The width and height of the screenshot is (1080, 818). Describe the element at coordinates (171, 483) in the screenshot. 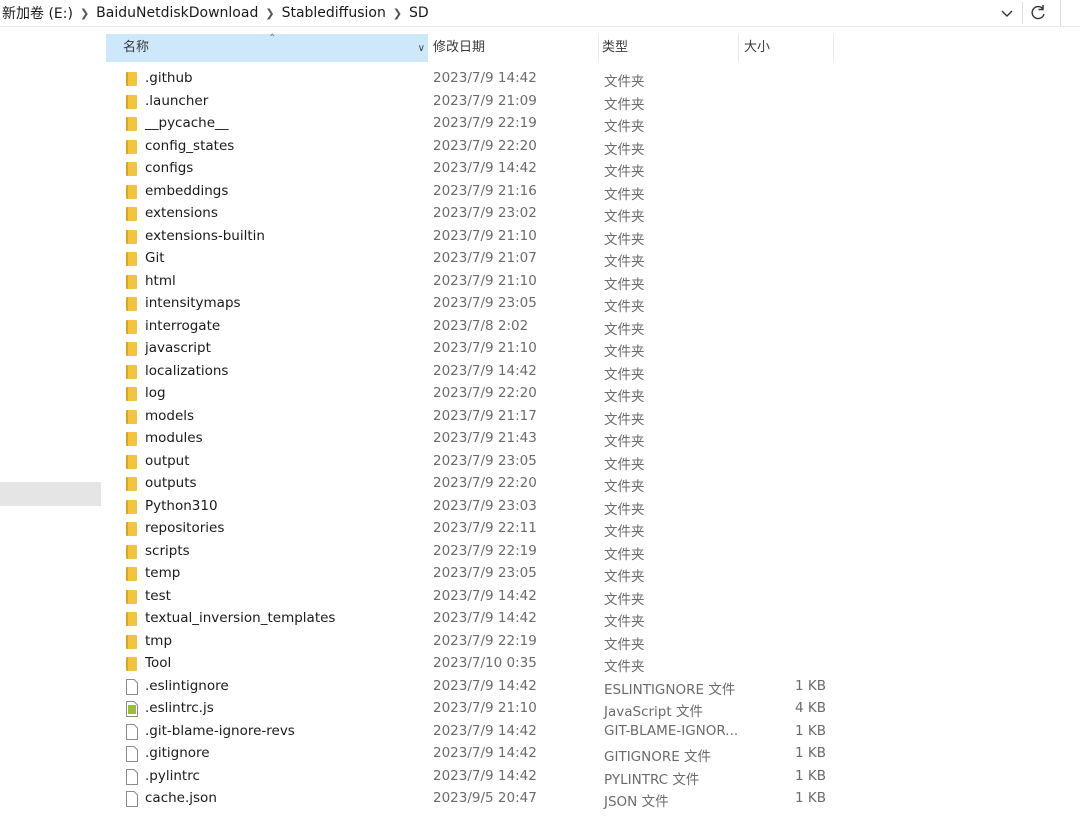

I see `file-name: outputs` at that location.